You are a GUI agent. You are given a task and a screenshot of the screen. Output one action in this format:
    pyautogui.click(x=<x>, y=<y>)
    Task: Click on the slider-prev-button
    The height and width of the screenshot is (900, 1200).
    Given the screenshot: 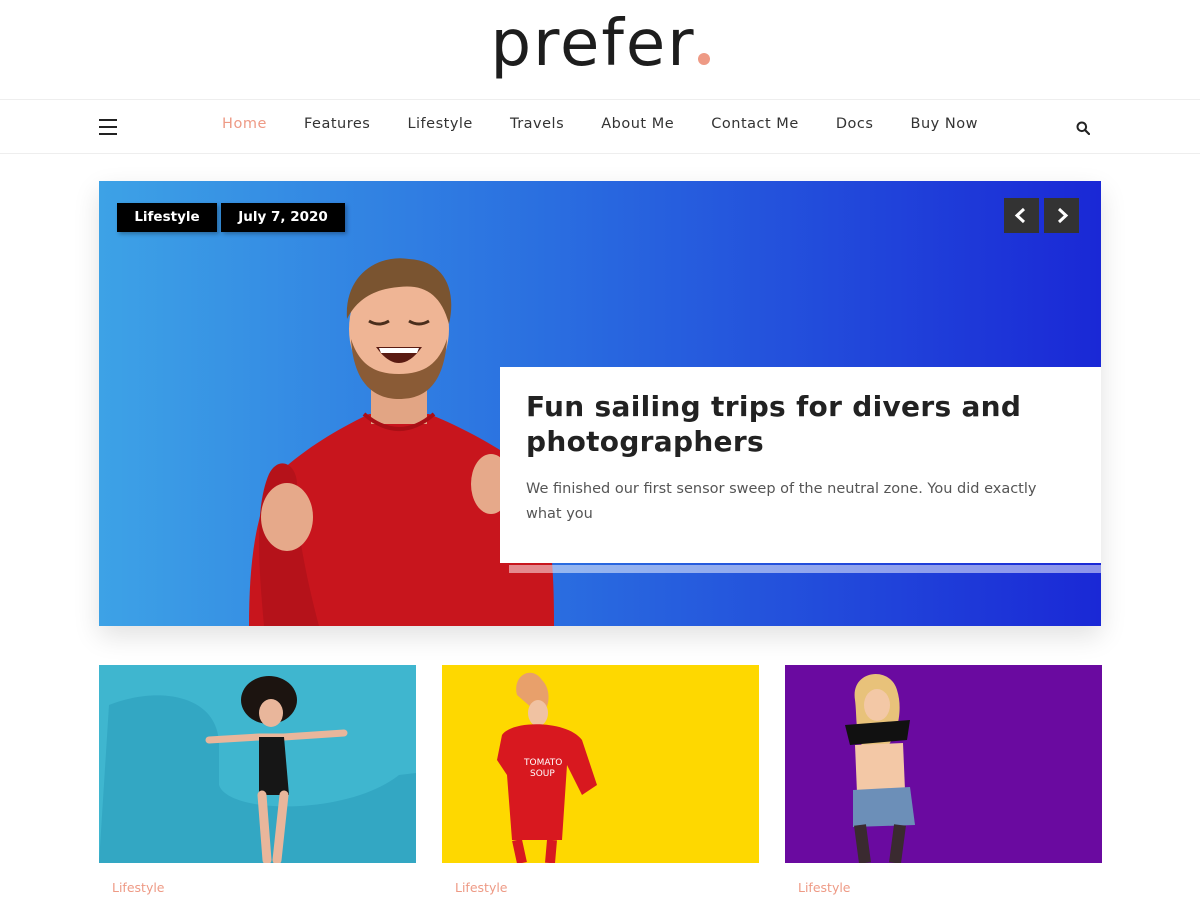 What is the action you would take?
    pyautogui.click(x=1021, y=215)
    